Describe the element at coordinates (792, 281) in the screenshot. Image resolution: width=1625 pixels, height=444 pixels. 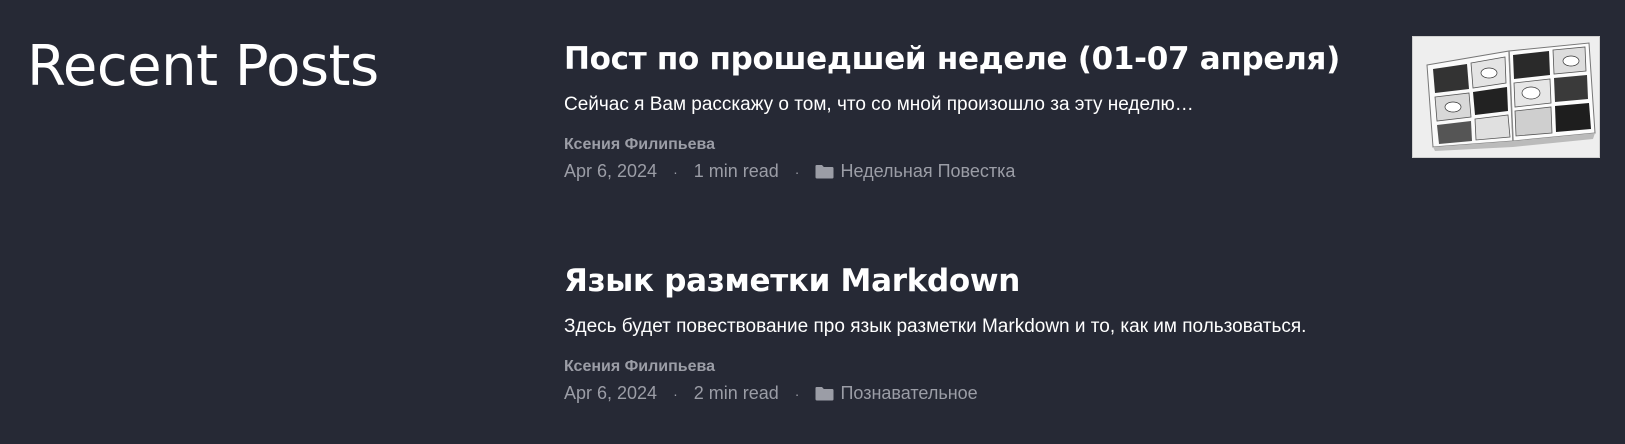
I see `post-title-link: Язык разметки Markdown` at that location.